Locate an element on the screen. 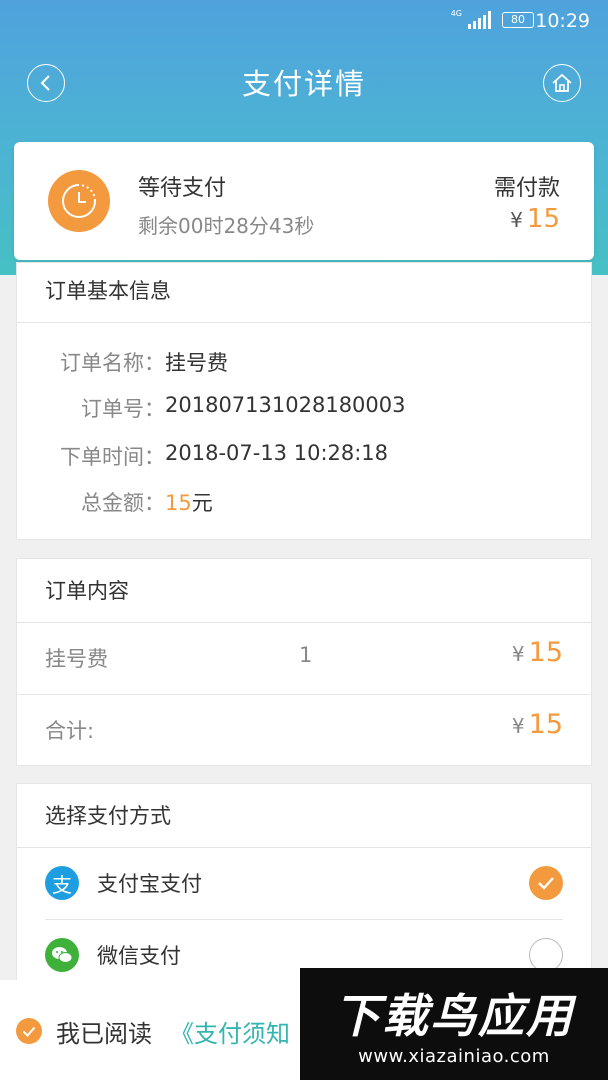 The width and height of the screenshot is (608, 1080). wechat-label: 微信支付 is located at coordinates (139, 956).